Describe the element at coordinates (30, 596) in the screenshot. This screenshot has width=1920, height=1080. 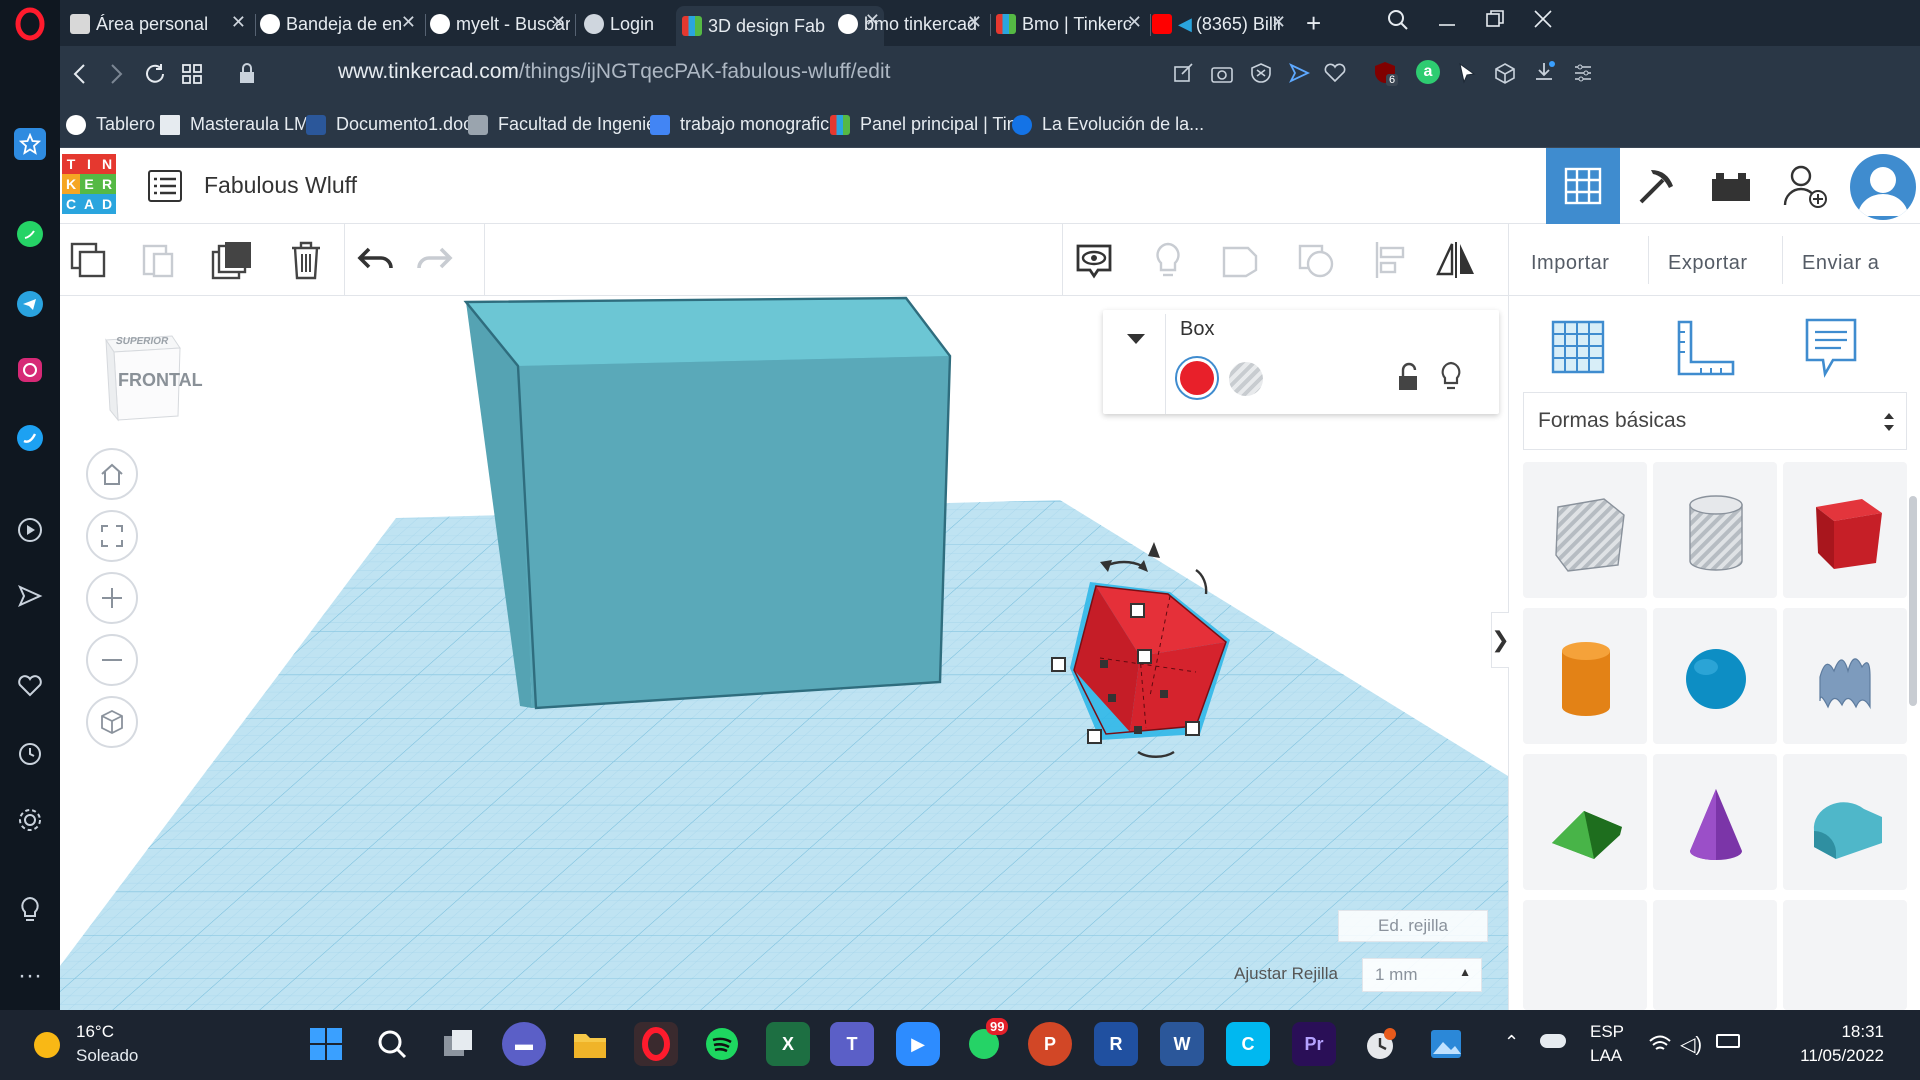
I see `send-icon` at that location.